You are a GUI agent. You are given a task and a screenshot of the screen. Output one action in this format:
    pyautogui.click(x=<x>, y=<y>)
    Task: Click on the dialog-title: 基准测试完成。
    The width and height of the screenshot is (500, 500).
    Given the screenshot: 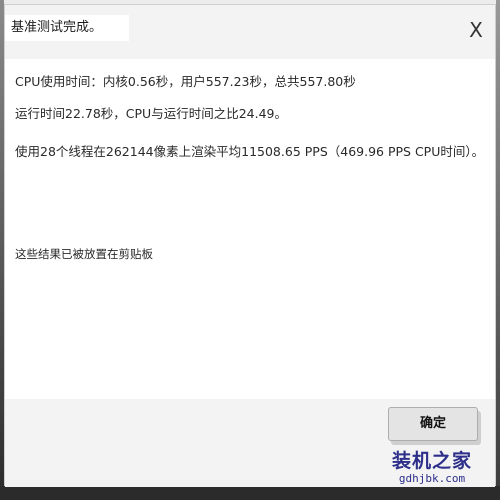 What is the action you would take?
    pyautogui.click(x=67, y=28)
    